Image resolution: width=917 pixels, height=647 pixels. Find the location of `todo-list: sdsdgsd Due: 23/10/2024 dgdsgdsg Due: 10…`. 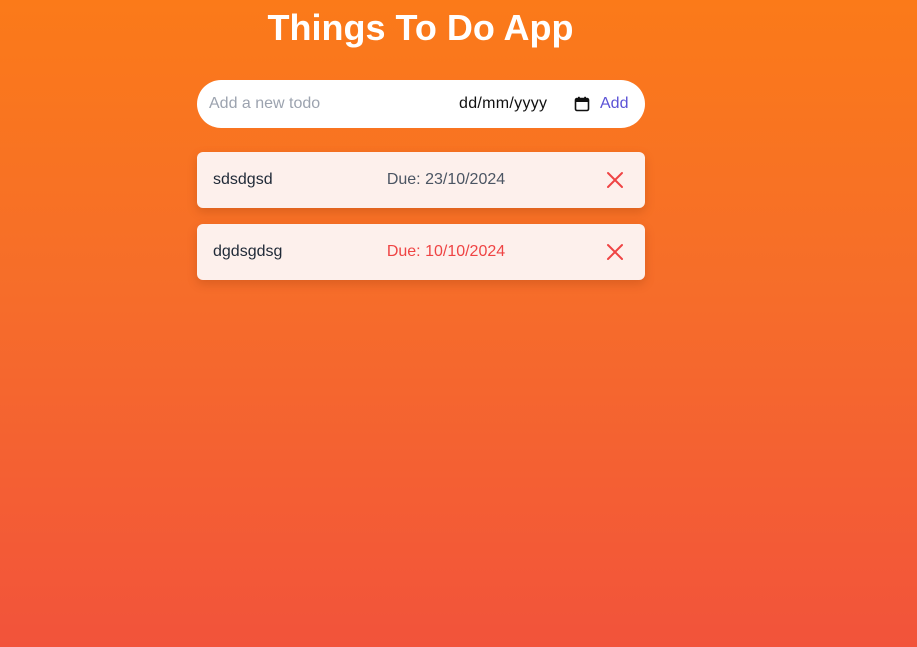

todo-list: sdsdgsd Due: 23/10/2024 dgdsgdsg Due: 10… is located at coordinates (421, 224).